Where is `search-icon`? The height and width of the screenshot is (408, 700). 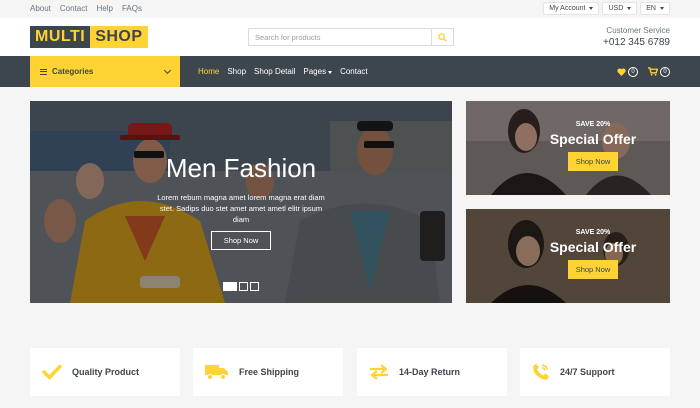
search-icon is located at coordinates (442, 37).